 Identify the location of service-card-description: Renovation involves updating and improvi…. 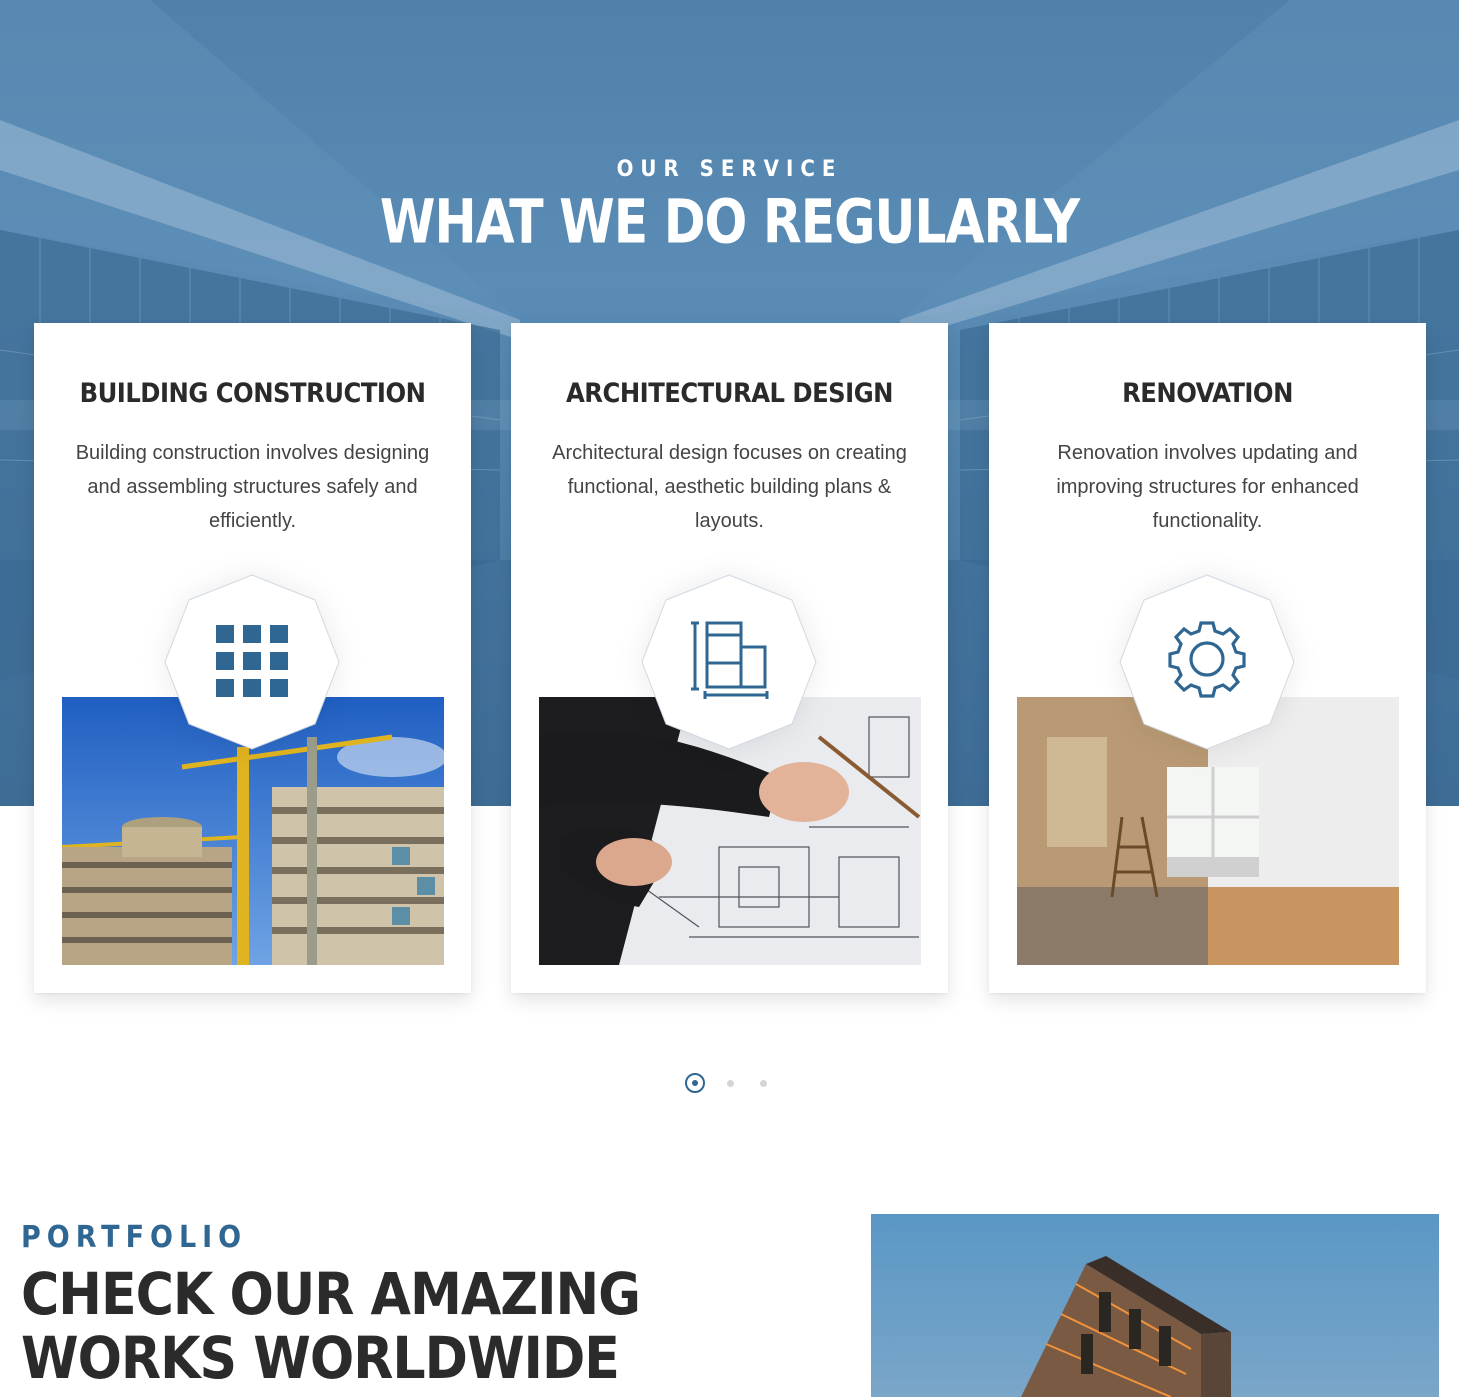
(1207, 487).